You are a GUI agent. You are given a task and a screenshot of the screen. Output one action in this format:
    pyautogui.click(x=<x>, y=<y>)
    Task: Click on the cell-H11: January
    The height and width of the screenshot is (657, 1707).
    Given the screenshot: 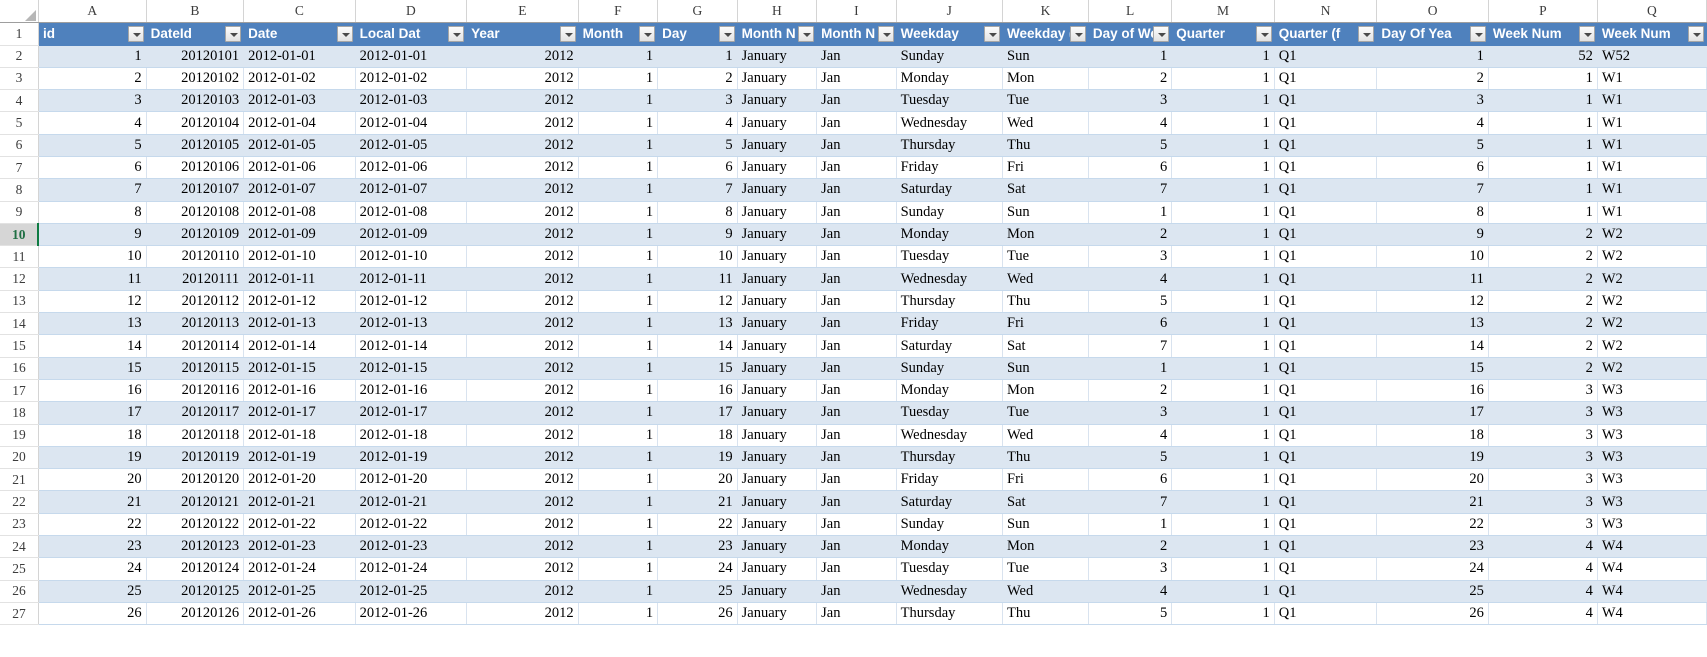 What is the action you would take?
    pyautogui.click(x=777, y=257)
    